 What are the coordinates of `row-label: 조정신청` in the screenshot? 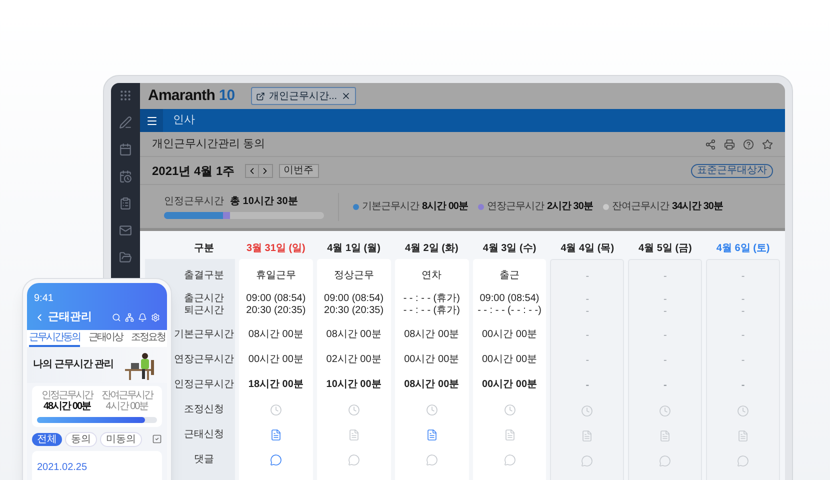 It's located at (204, 410).